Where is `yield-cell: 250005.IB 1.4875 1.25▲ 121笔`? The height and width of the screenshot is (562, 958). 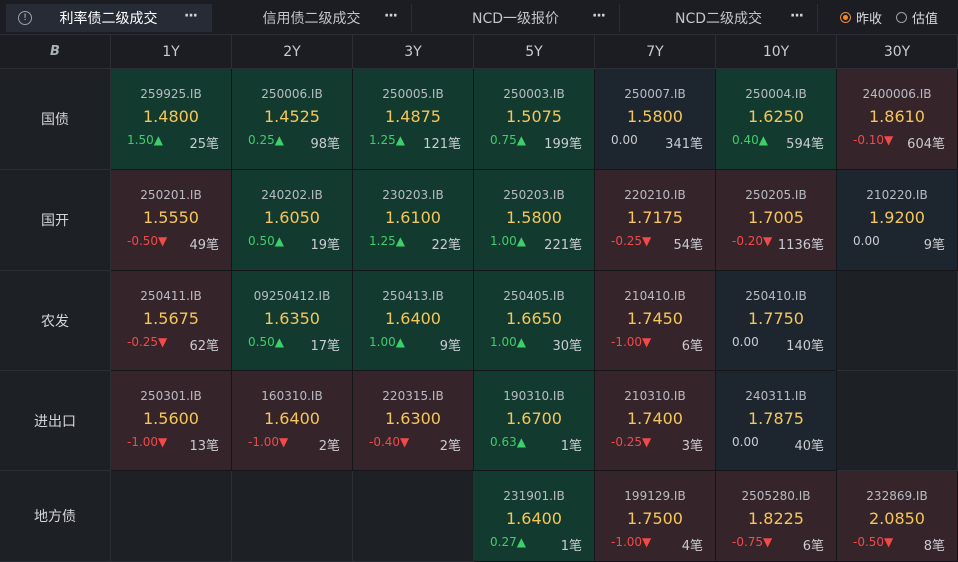 yield-cell: 250005.IB 1.4875 1.25▲ 121笔 is located at coordinates (413, 119).